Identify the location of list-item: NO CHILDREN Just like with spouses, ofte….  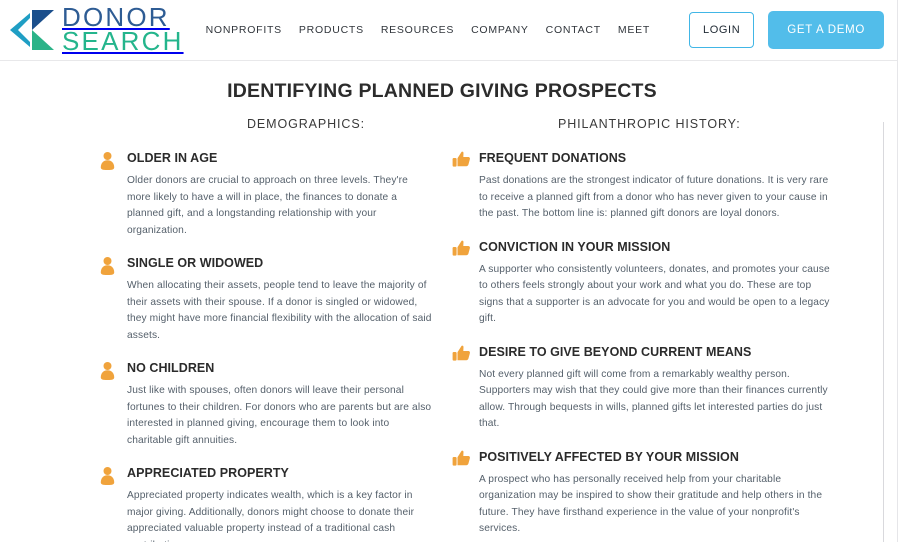
(266, 405).